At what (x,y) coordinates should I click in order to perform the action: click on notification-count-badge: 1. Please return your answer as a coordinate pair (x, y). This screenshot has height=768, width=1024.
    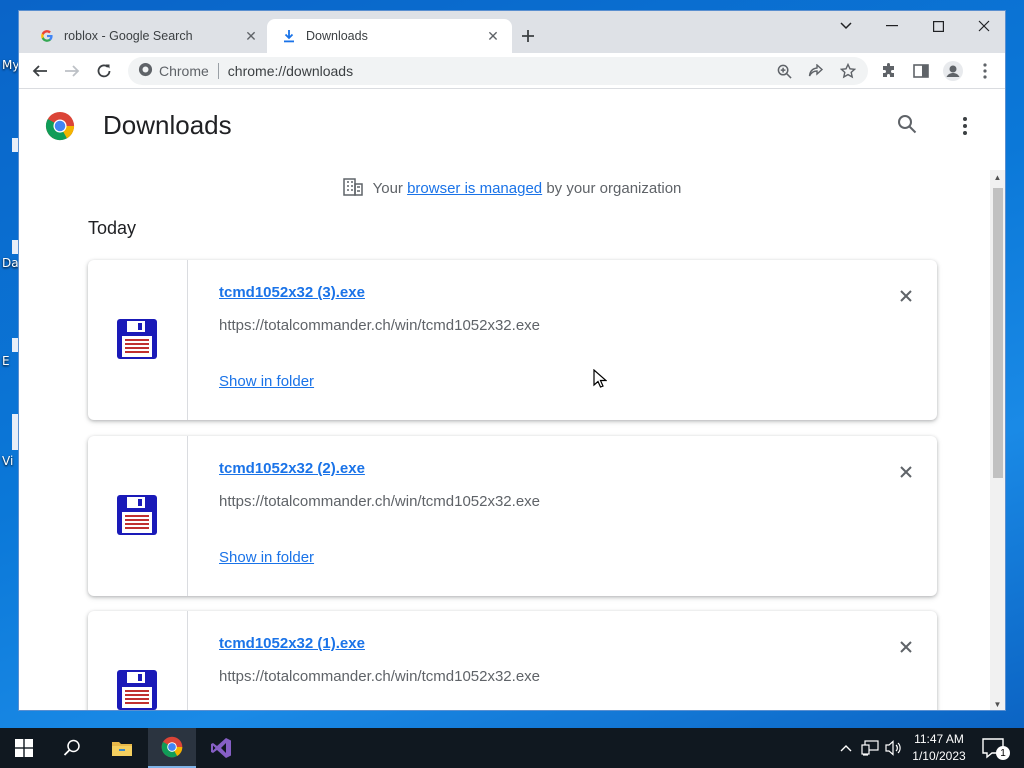
    Looking at the image, I should click on (1003, 753).